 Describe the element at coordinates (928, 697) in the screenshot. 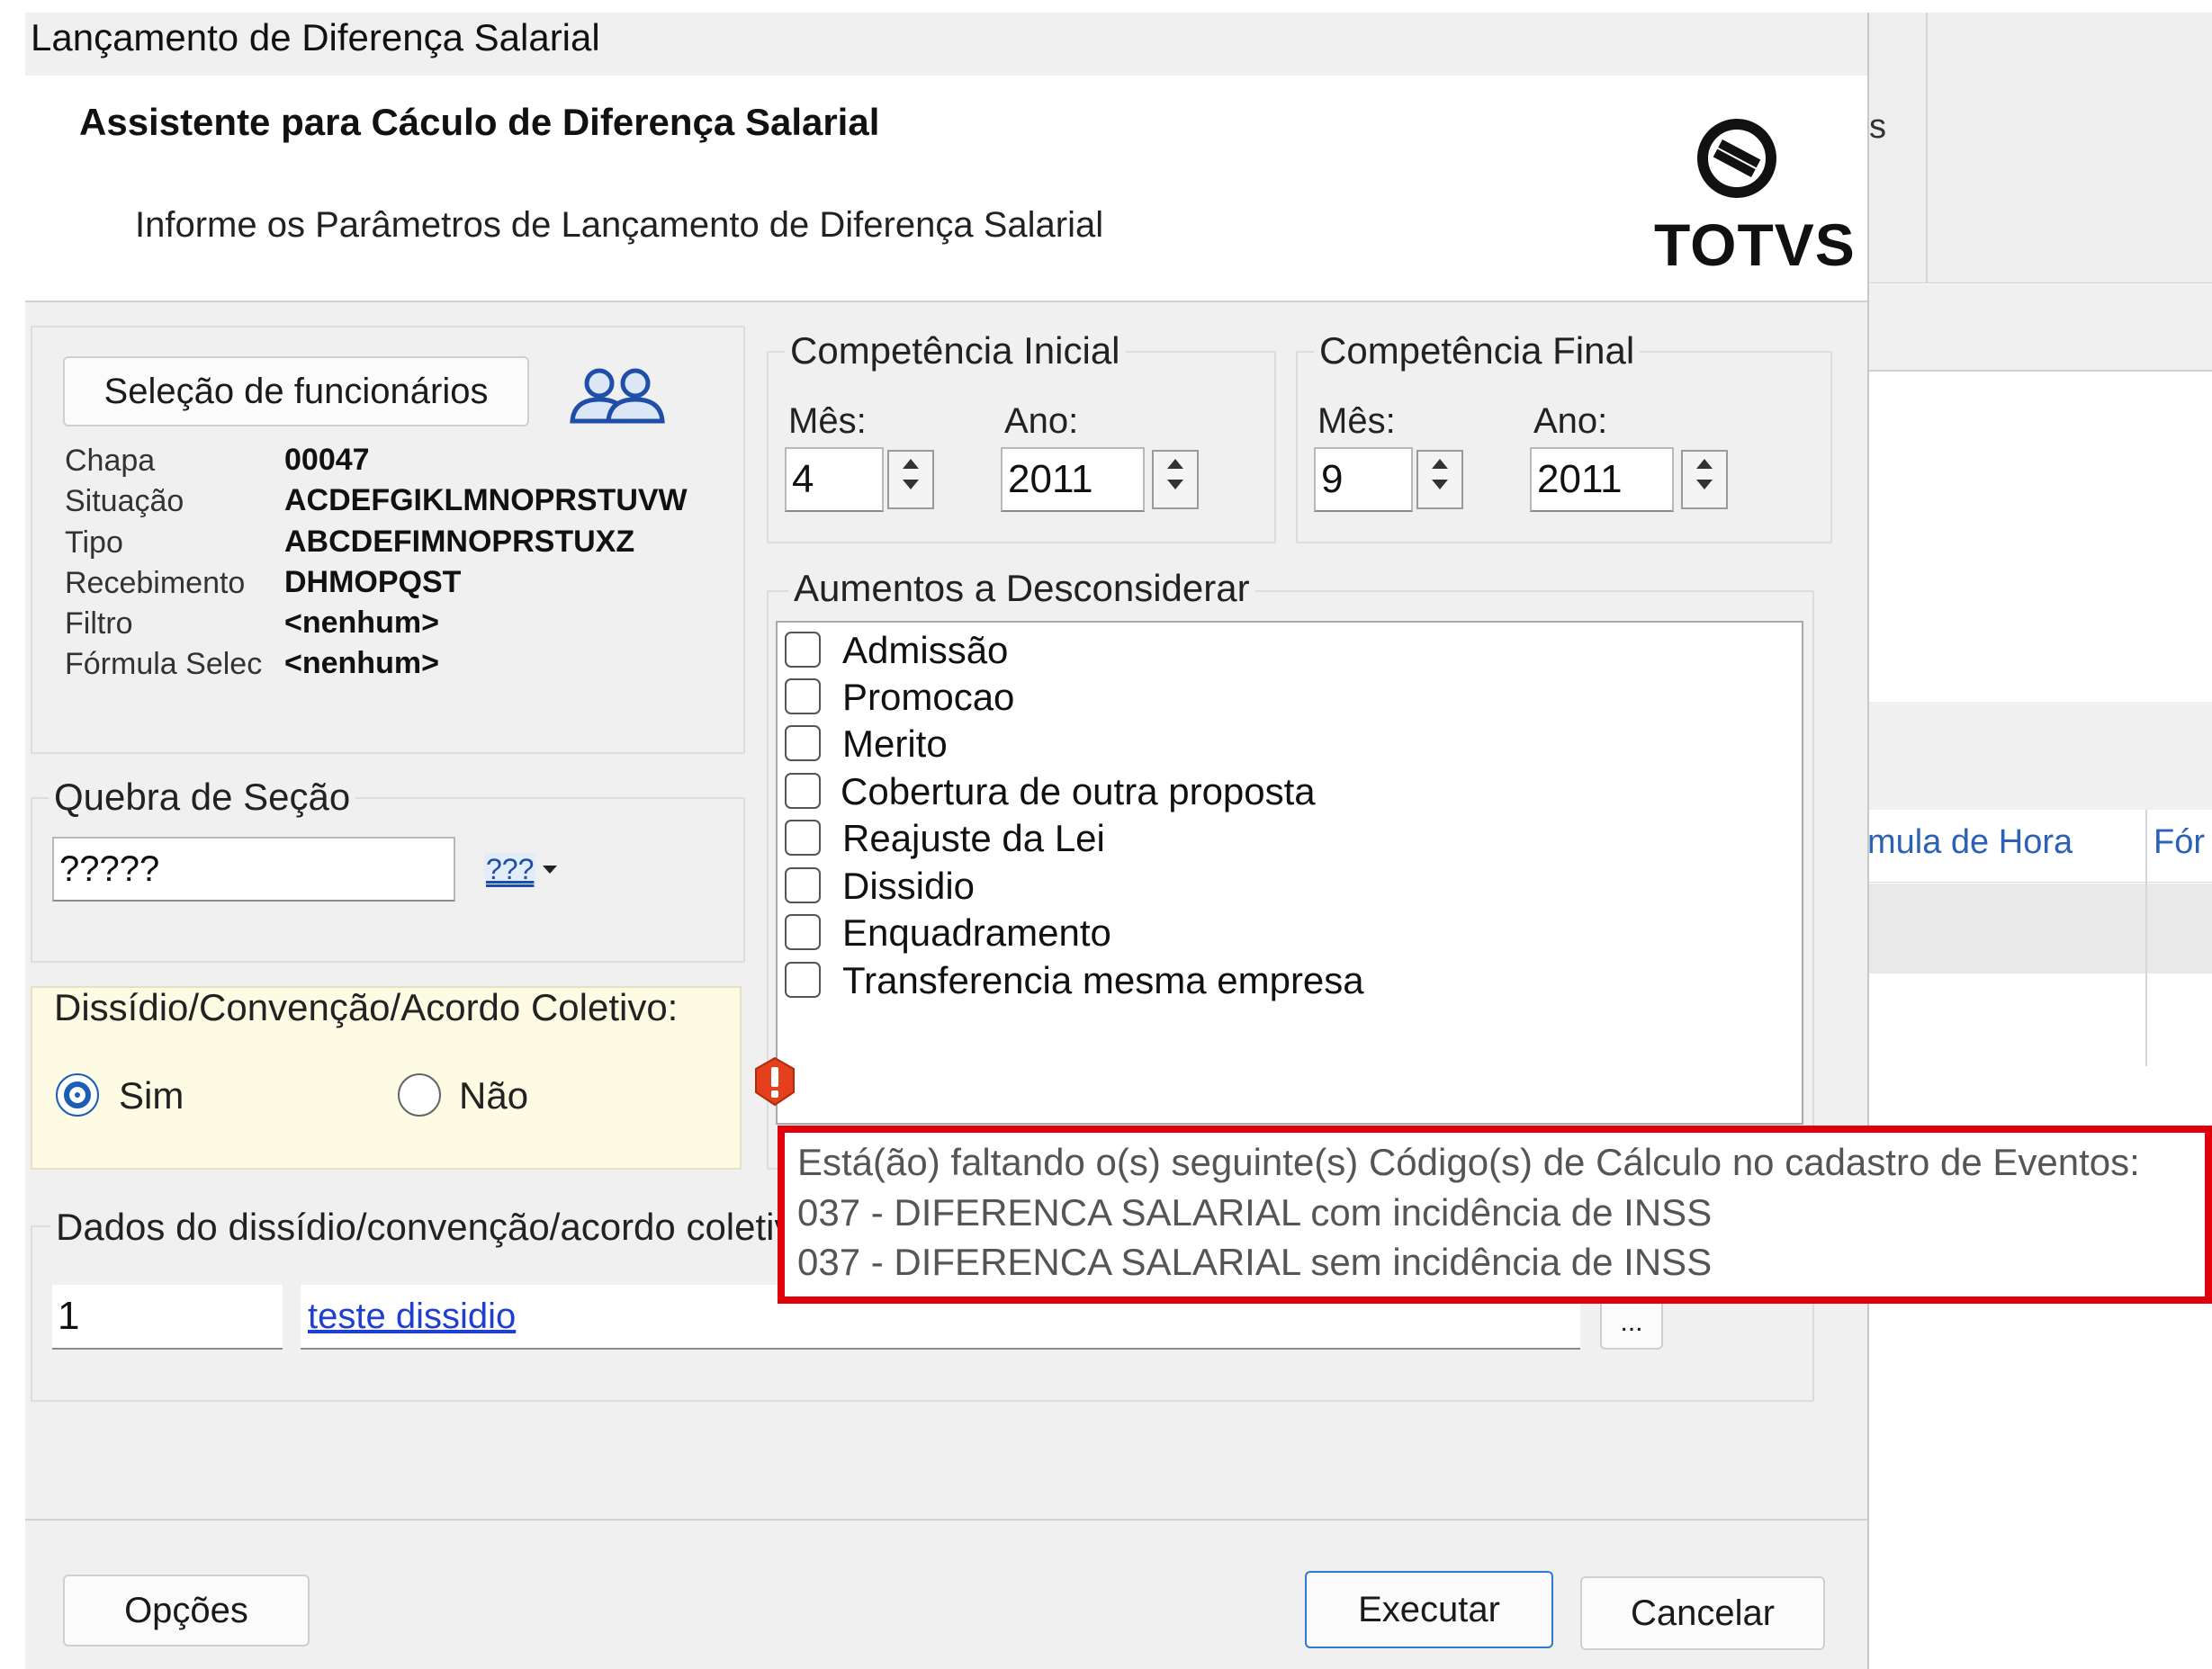

I see `checkbox-label: Promocao` at that location.